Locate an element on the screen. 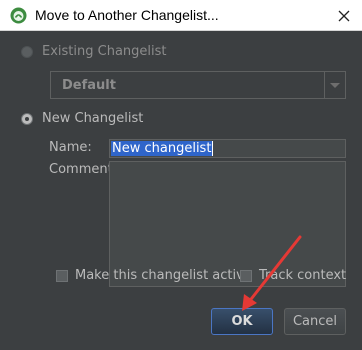  close-icon is located at coordinates (344, 16).